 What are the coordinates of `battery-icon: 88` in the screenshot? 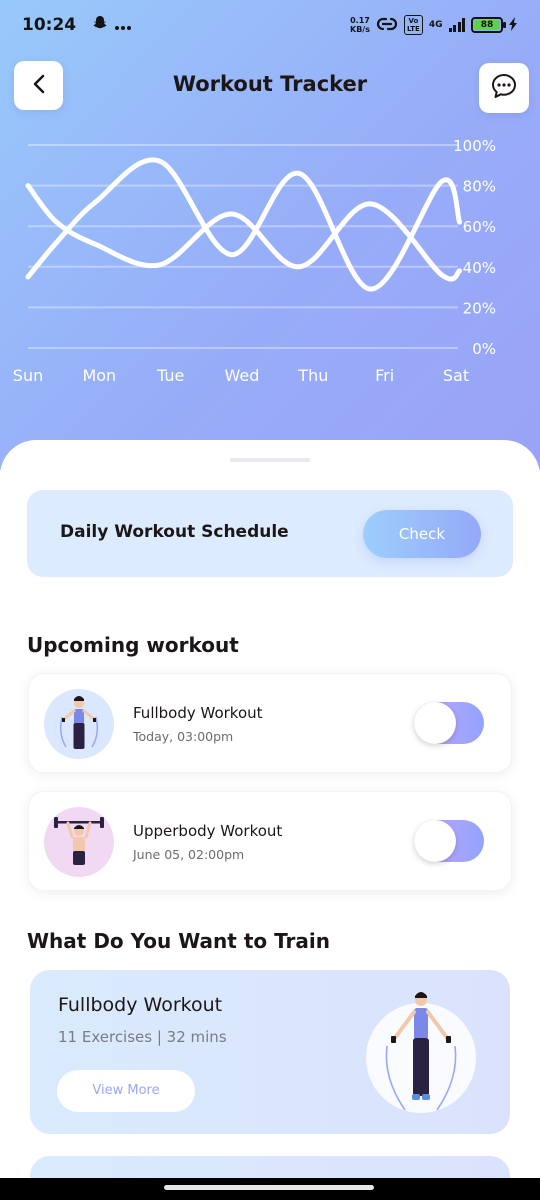 It's located at (488, 25).